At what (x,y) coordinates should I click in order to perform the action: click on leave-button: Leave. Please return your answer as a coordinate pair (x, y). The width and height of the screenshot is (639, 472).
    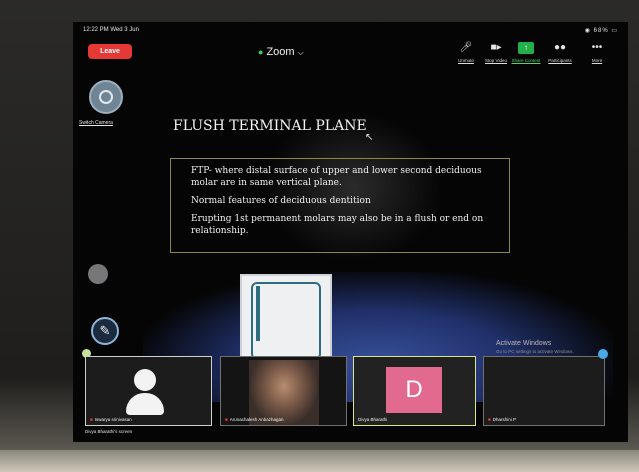
    Looking at the image, I should click on (110, 51).